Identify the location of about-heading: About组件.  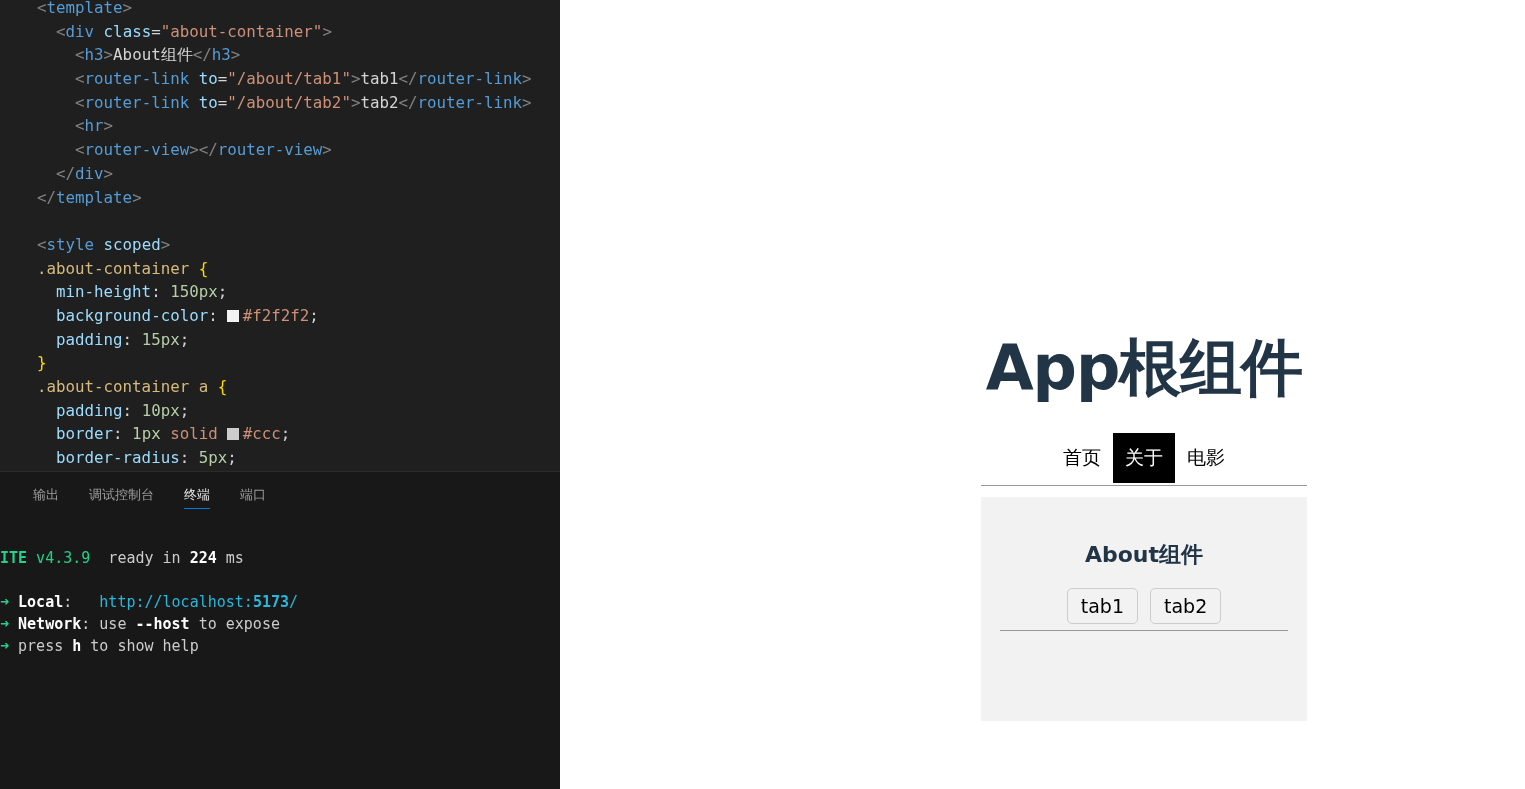
(1144, 555).